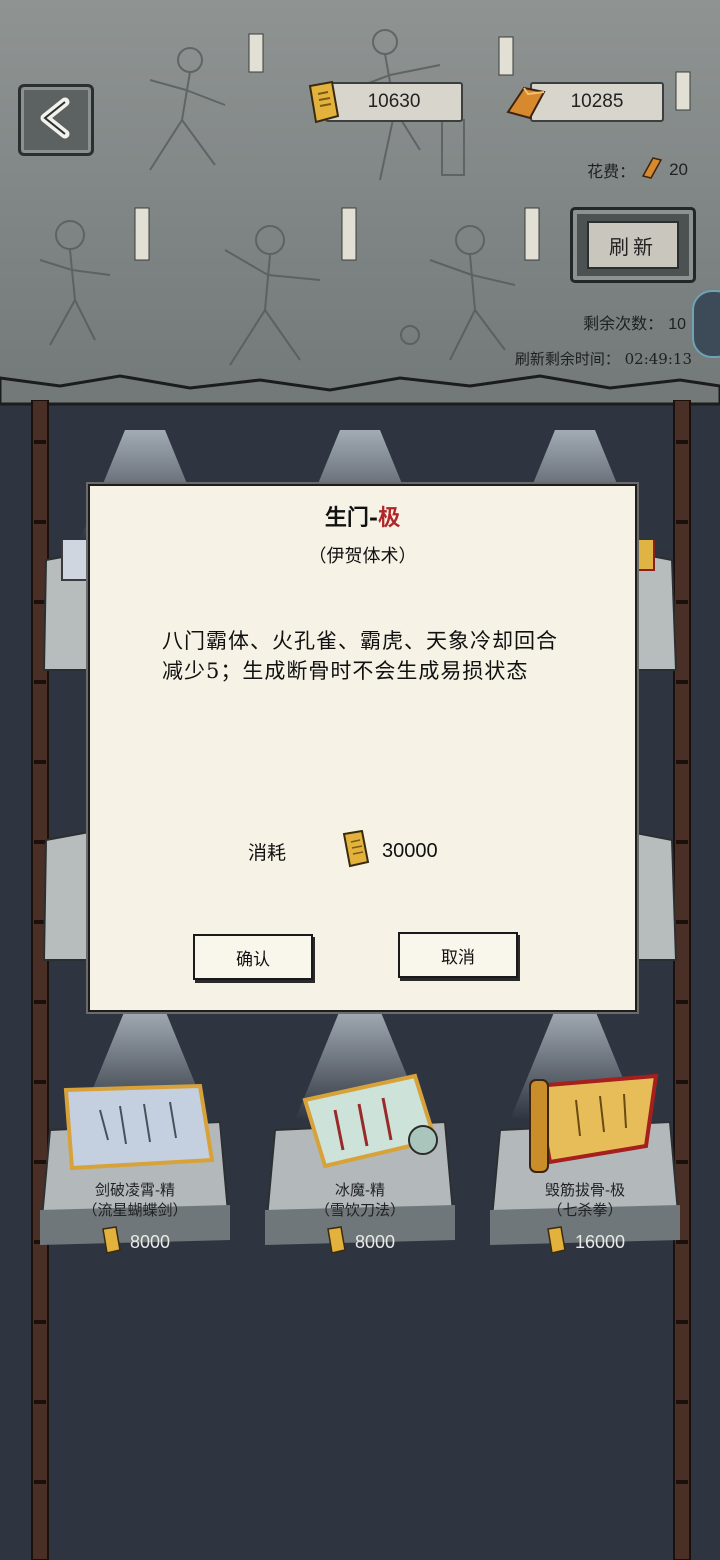 Image resolution: width=720 pixels, height=1560 pixels. I want to click on remaining-label: 剩余次数：, so click(623, 323).